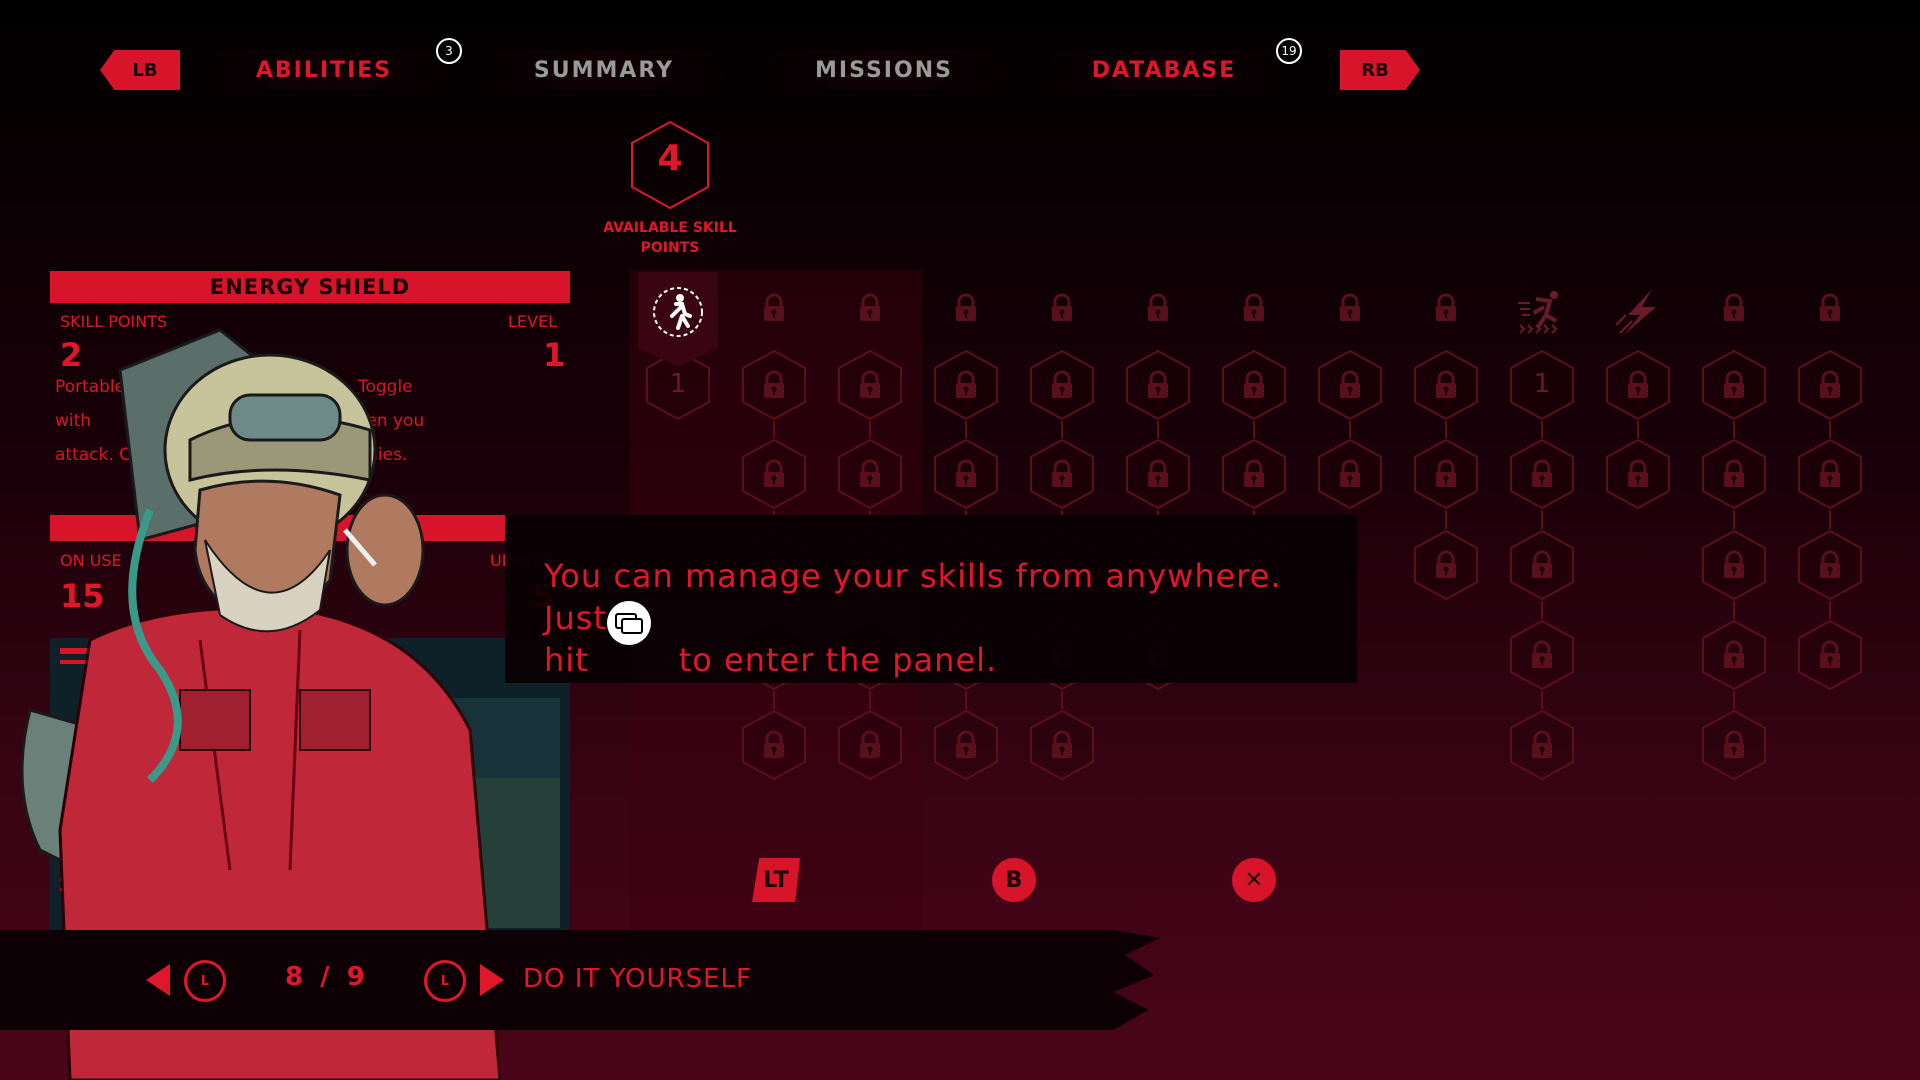 Image resolution: width=1920 pixels, height=1080 pixels. What do you see at coordinates (158, 980) in the screenshot?
I see `prev-character-arrow-icon` at bounding box center [158, 980].